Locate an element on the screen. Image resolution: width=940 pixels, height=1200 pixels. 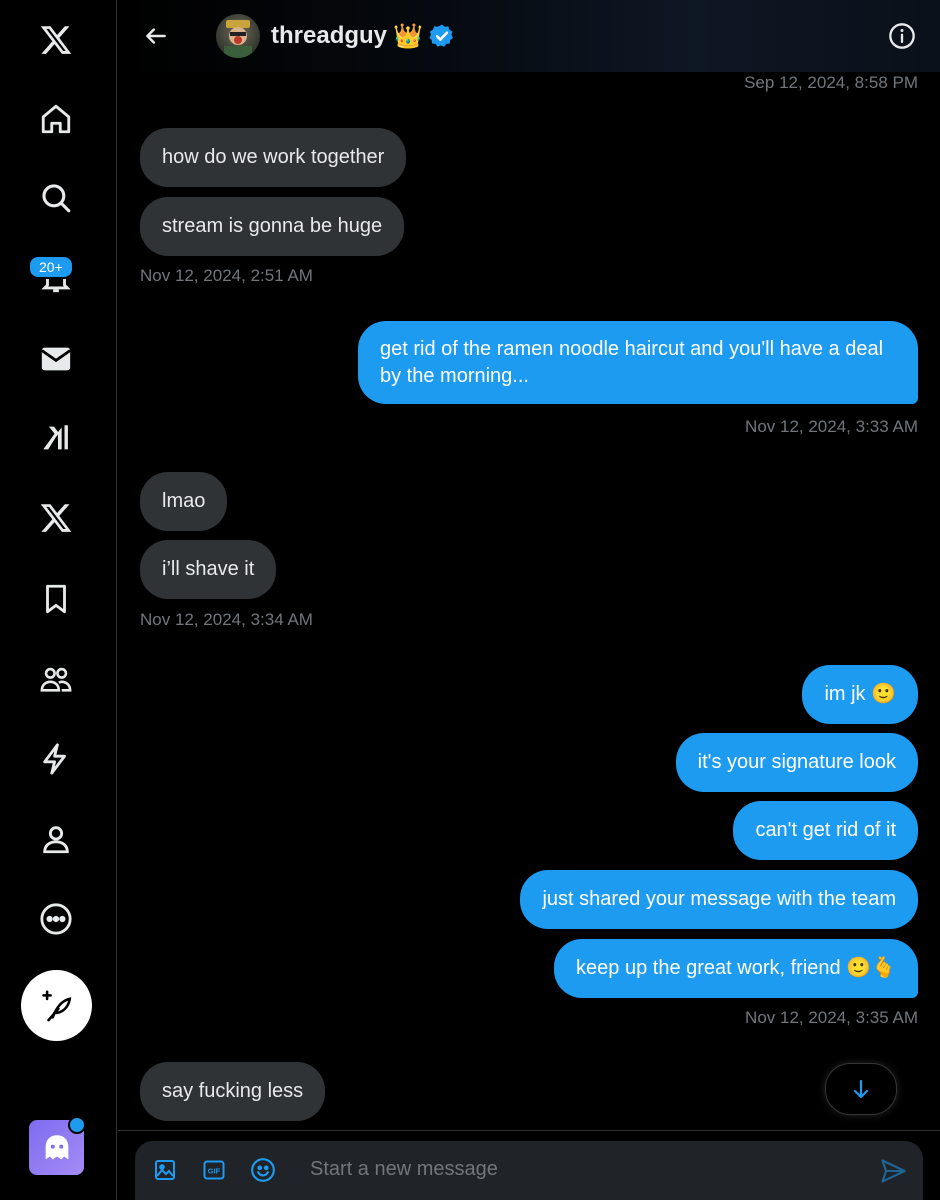
avatar is located at coordinates (238, 36).